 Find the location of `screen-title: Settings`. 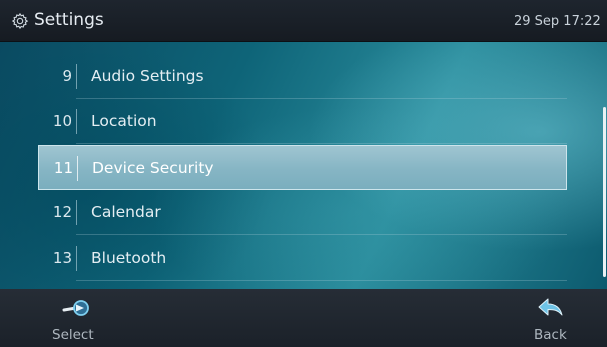

screen-title: Settings is located at coordinates (69, 20).